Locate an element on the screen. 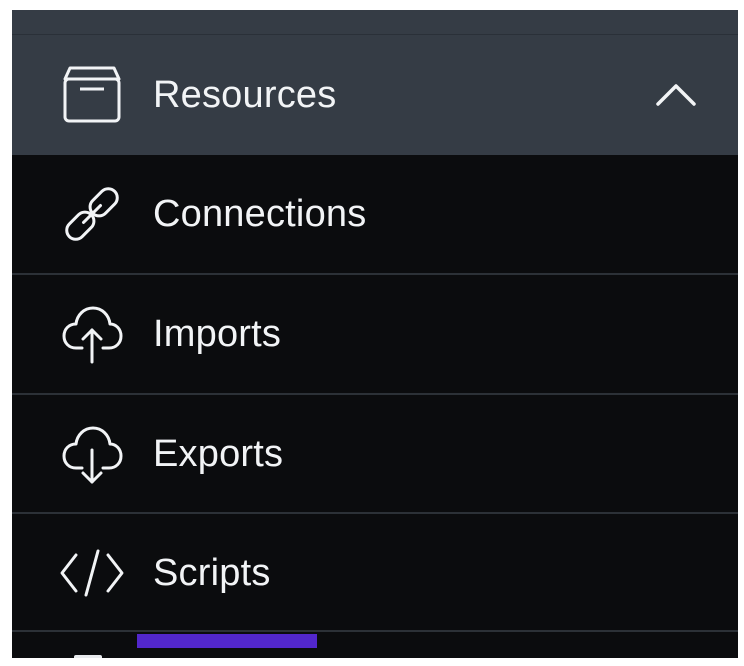  divider is located at coordinates (375, 631).